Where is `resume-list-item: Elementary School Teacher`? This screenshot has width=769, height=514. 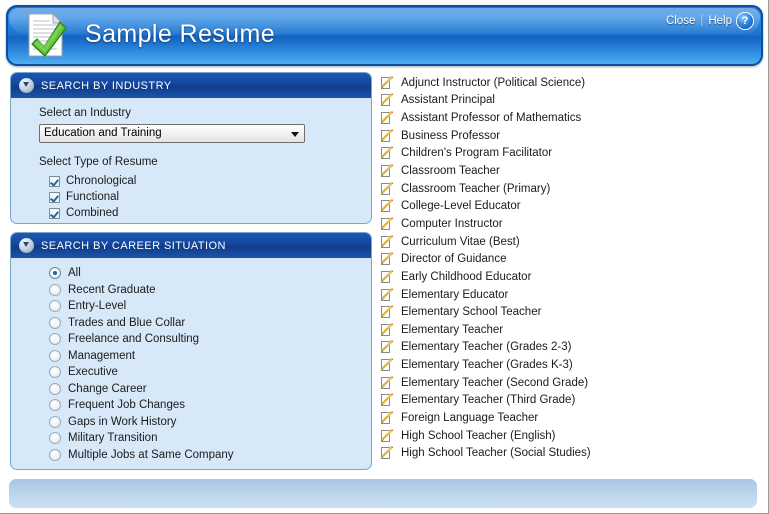 resume-list-item: Elementary School Teacher is located at coordinates (570, 312).